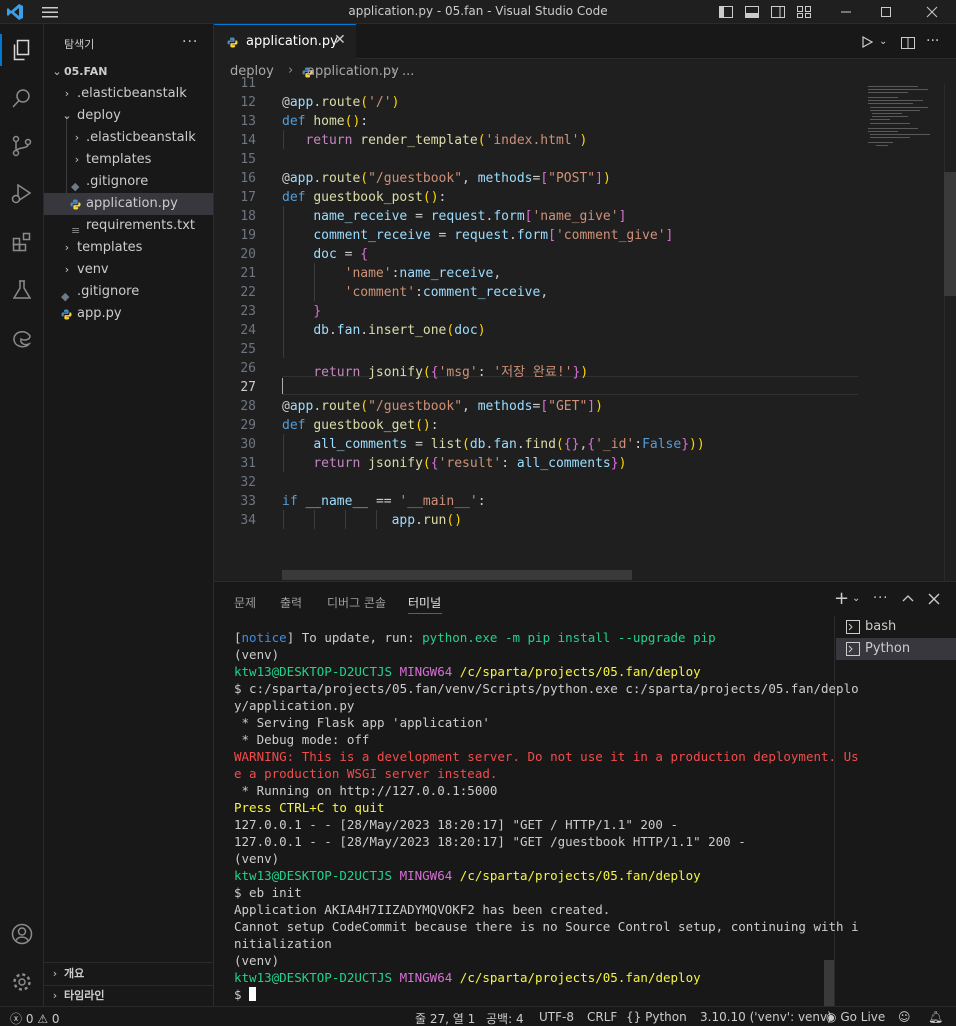 The width and height of the screenshot is (956, 1026). Describe the element at coordinates (935, 1017) in the screenshot. I see `notifications-bell-icon: 🔔︎` at that location.